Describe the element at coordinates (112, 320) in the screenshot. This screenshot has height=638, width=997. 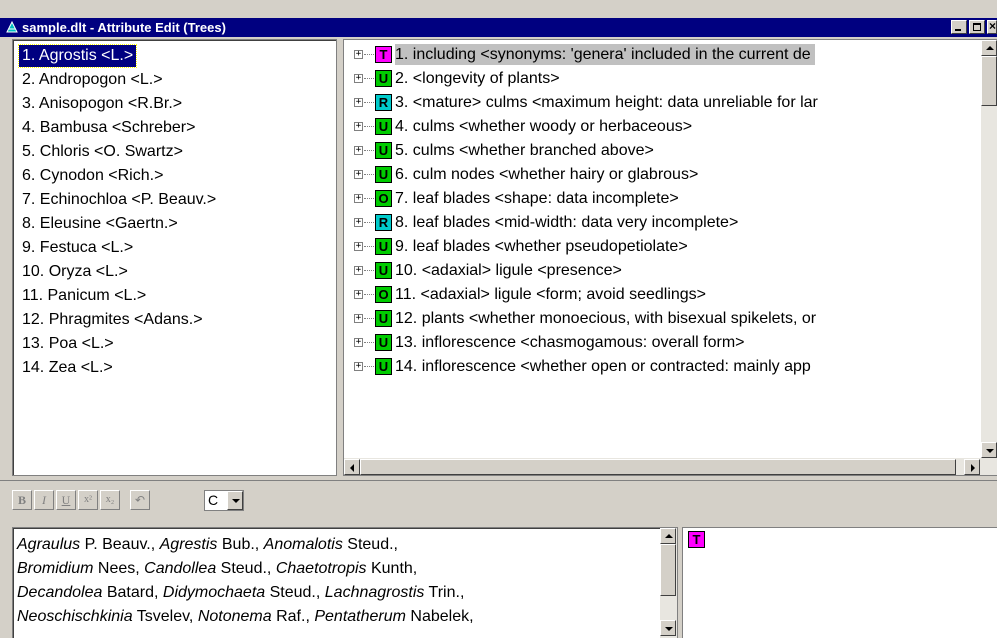
I see `taxon-item: 12. Phragmites <Adans.>` at that location.